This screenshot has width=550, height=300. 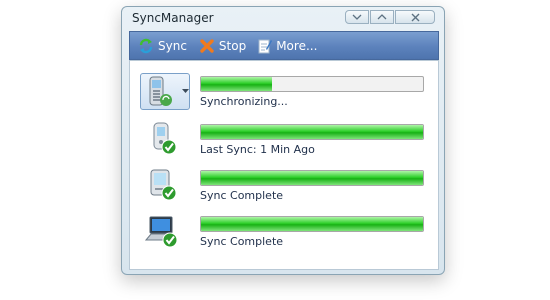 I want to click on window-controls, so click(x=389, y=17).